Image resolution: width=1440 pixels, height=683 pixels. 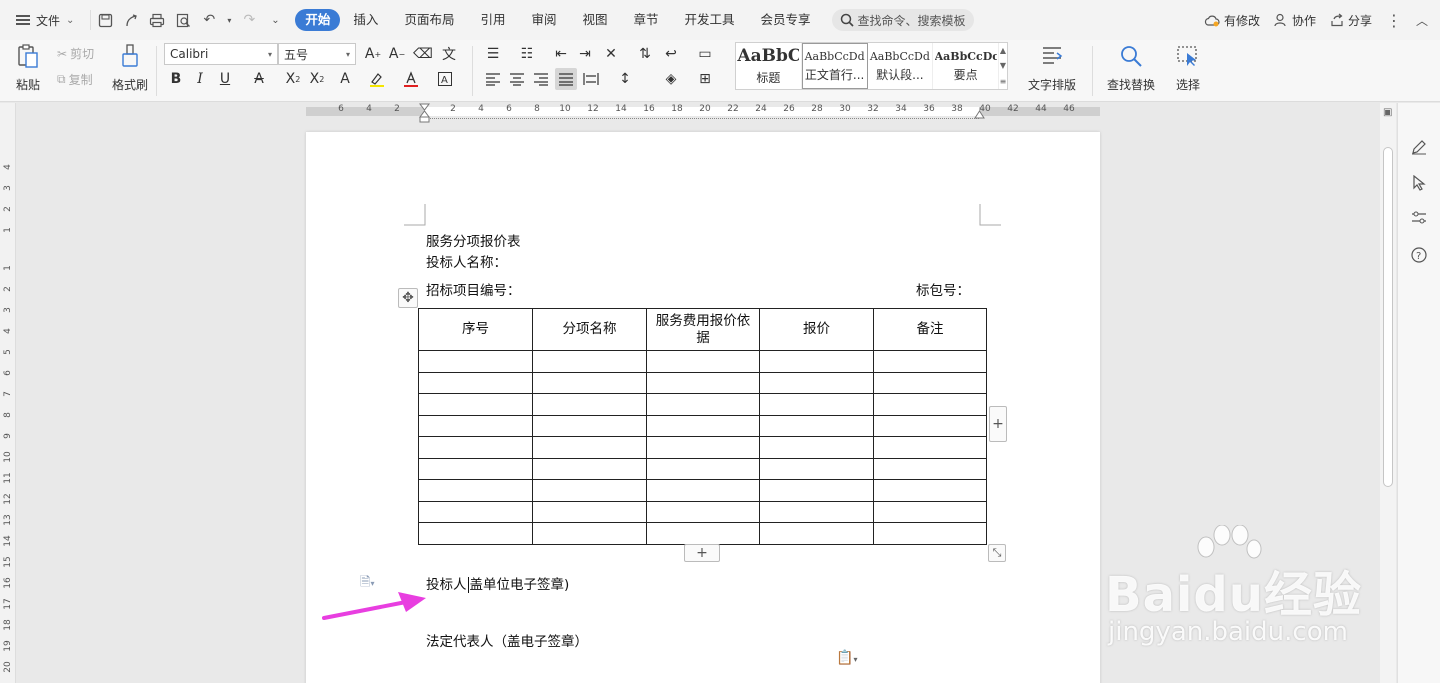 I want to click on text-effect-icon: A, so click(x=345, y=79).